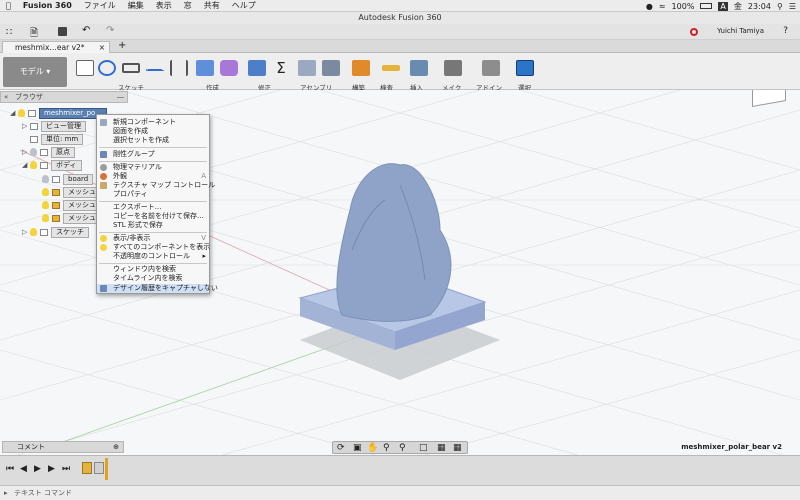 The image size is (800, 500). Describe the element at coordinates (153, 131) in the screenshot. I see `menu-item-create-drawing: 図面を作成` at that location.